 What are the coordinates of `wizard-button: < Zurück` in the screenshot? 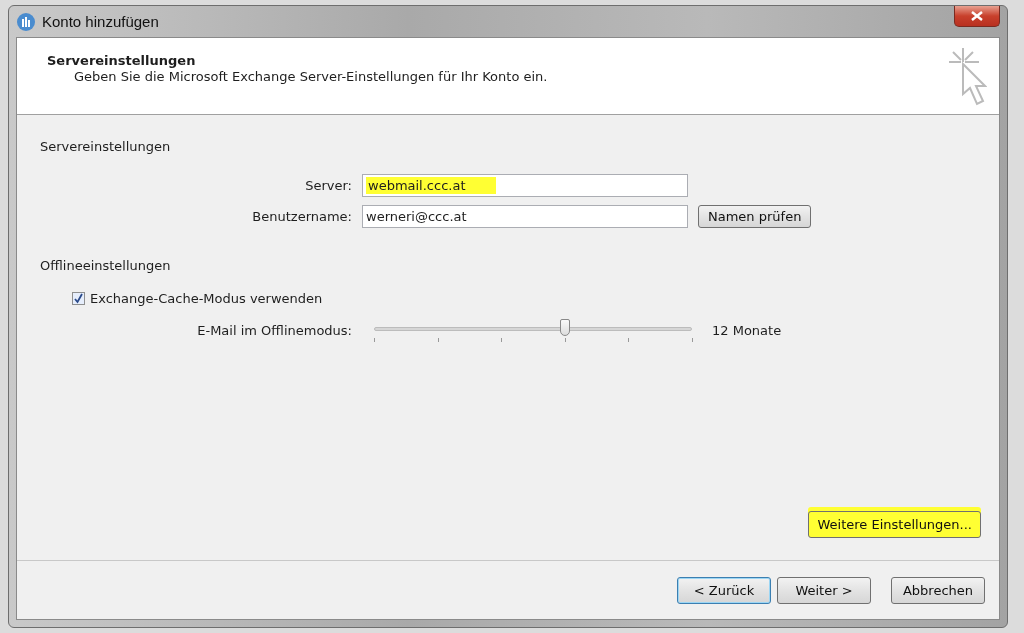 It's located at (724, 590).